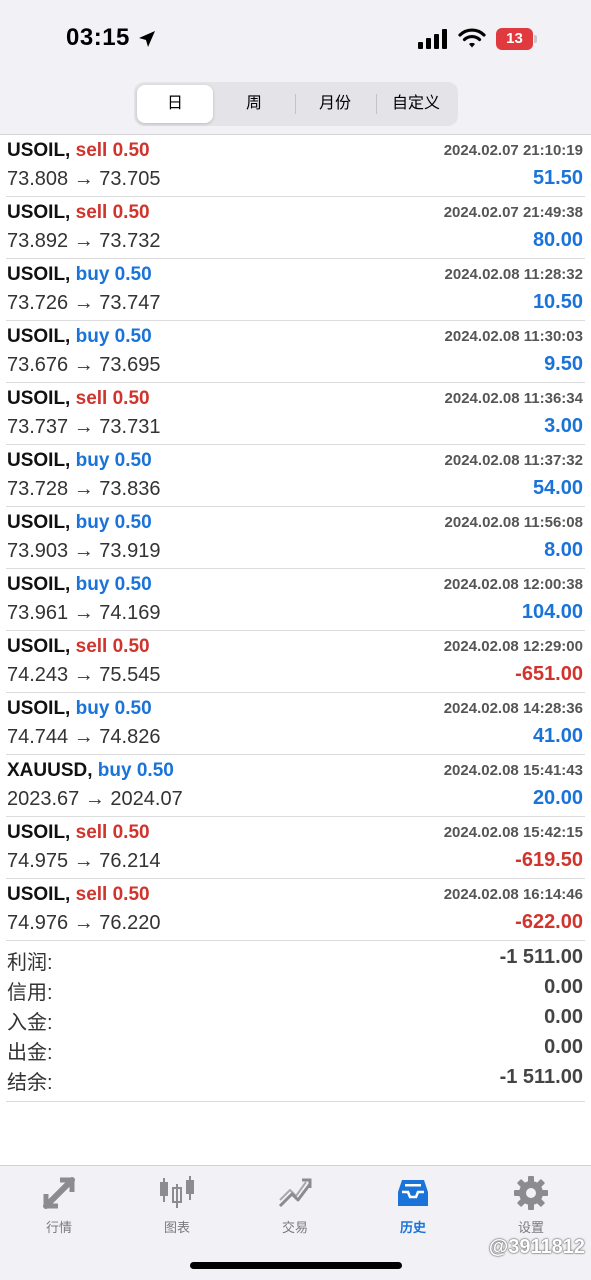 This screenshot has width=591, height=1280. What do you see at coordinates (254, 104) in the screenshot?
I see `segment-week: 周` at bounding box center [254, 104].